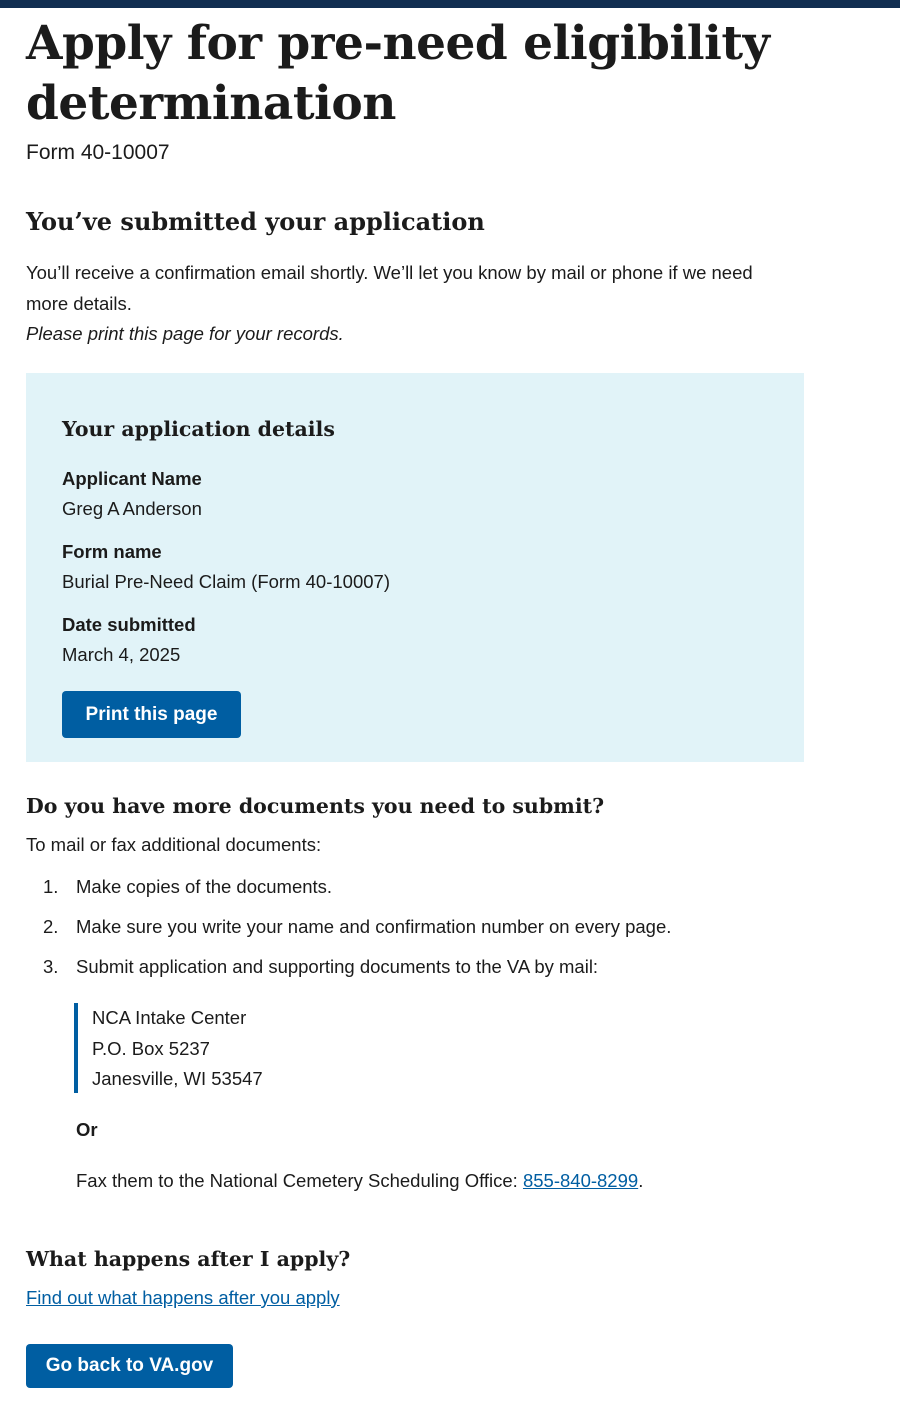  What do you see at coordinates (132, 494) in the screenshot?
I see `applicant-name-item: Applicant Name Greg A Anderson` at bounding box center [132, 494].